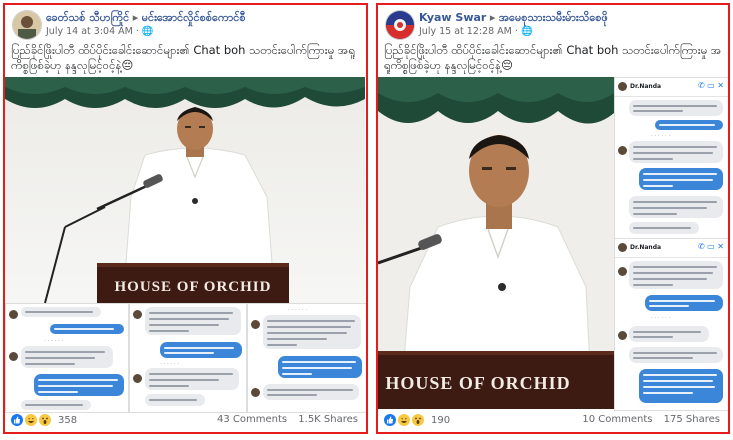 This screenshot has height=440, width=733. What do you see at coordinates (617, 419) in the screenshot?
I see `comments-count: 10 Comments` at bounding box center [617, 419].